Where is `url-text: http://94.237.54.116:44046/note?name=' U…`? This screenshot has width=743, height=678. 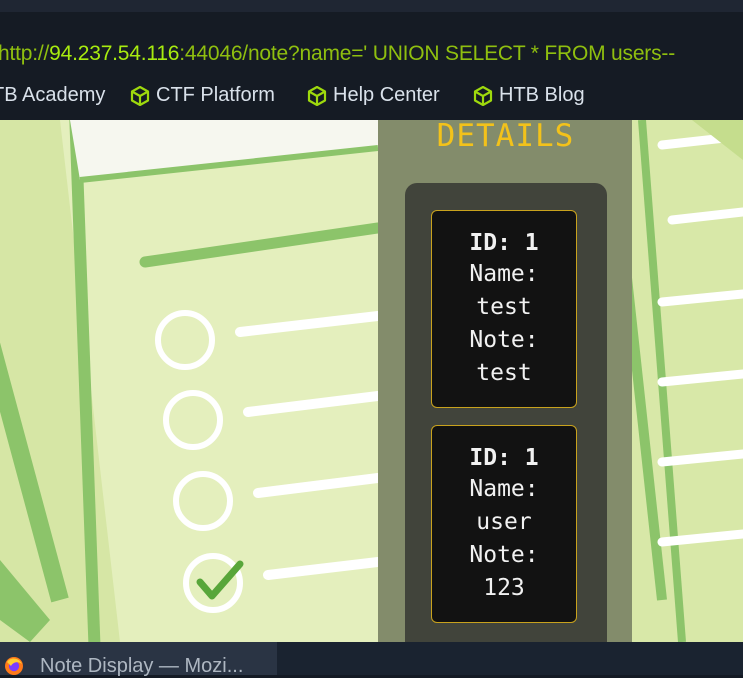 url-text: http://94.237.54.116:44046/note?name=' U… is located at coordinates (337, 54).